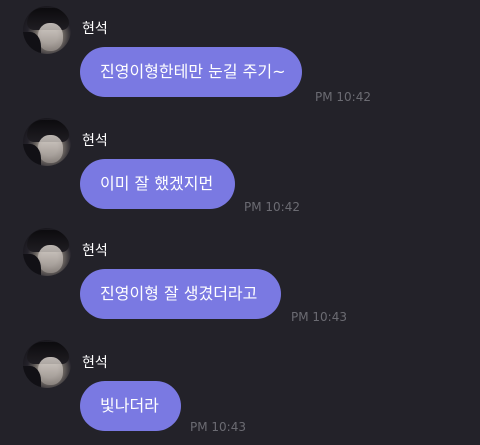 The height and width of the screenshot is (445, 480). What do you see at coordinates (180, 294) in the screenshot?
I see `message-bubble: 진영이형 잘 생겼더라고` at bounding box center [180, 294].